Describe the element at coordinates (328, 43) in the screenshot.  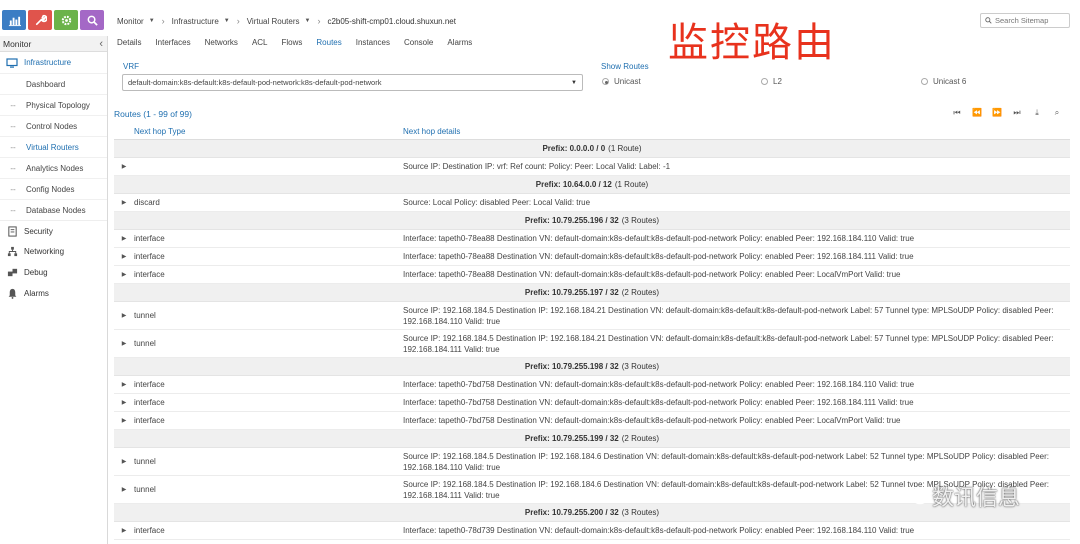
I see `tab-routes: Routes` at that location.